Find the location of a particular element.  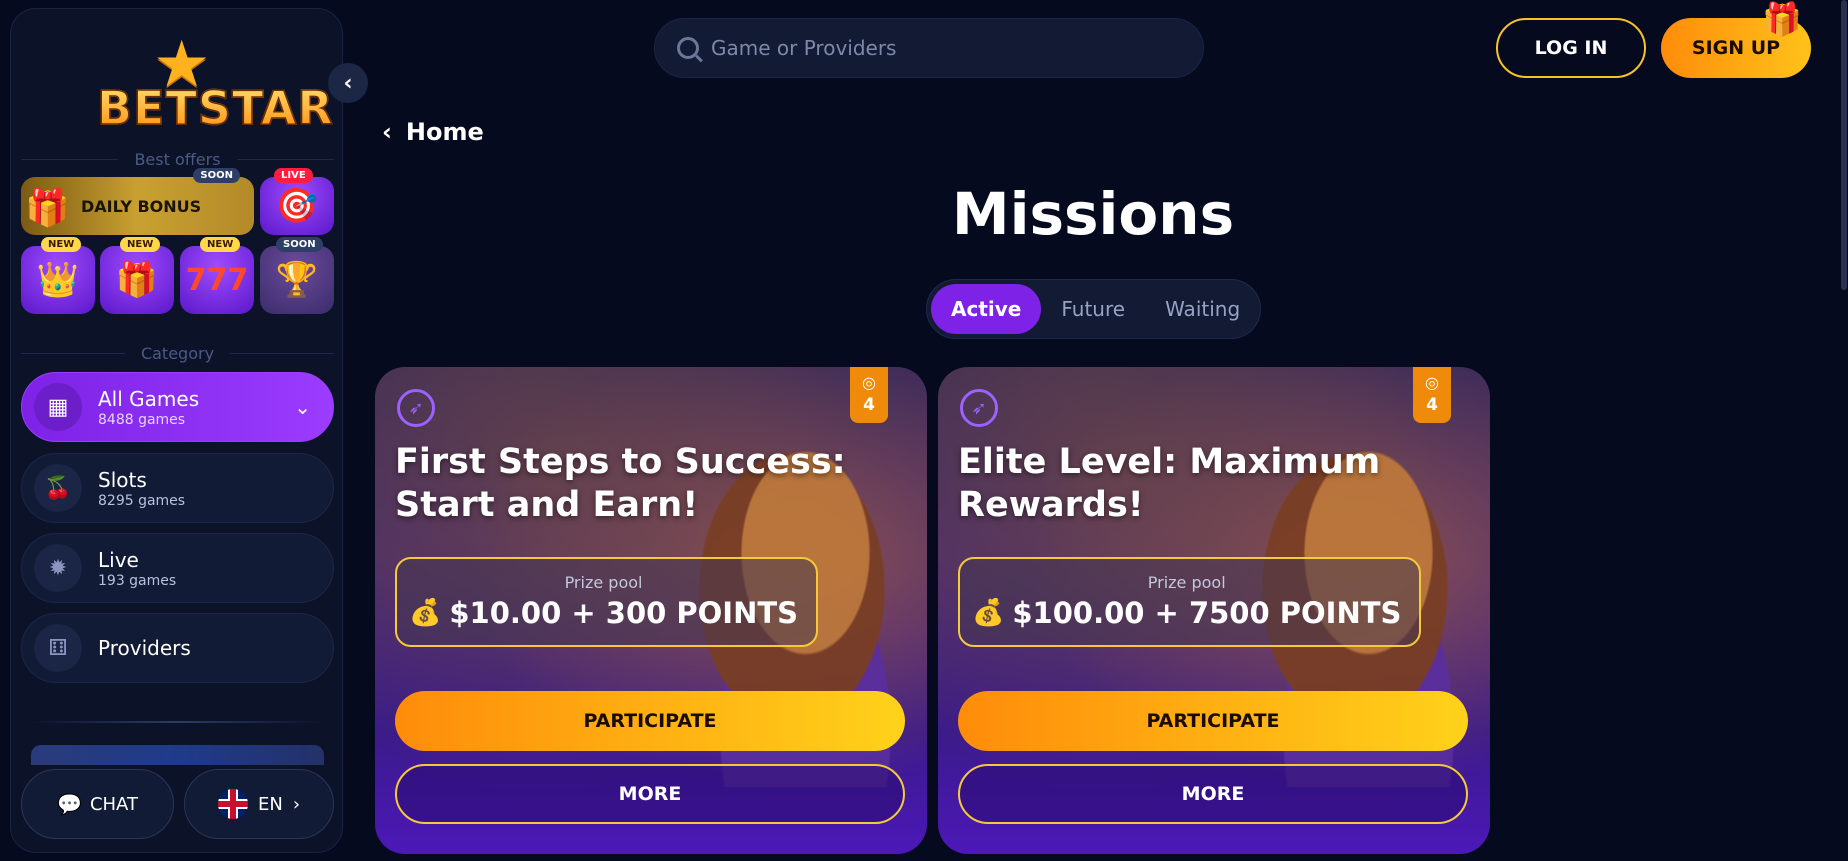

mission-tabs: Active Future Waiting is located at coordinates (1093, 309).